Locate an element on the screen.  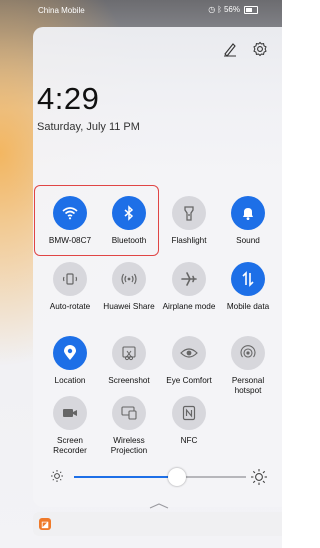
tile-label-wireless-projection: Wireless Projection is located at coordinates (129, 445).